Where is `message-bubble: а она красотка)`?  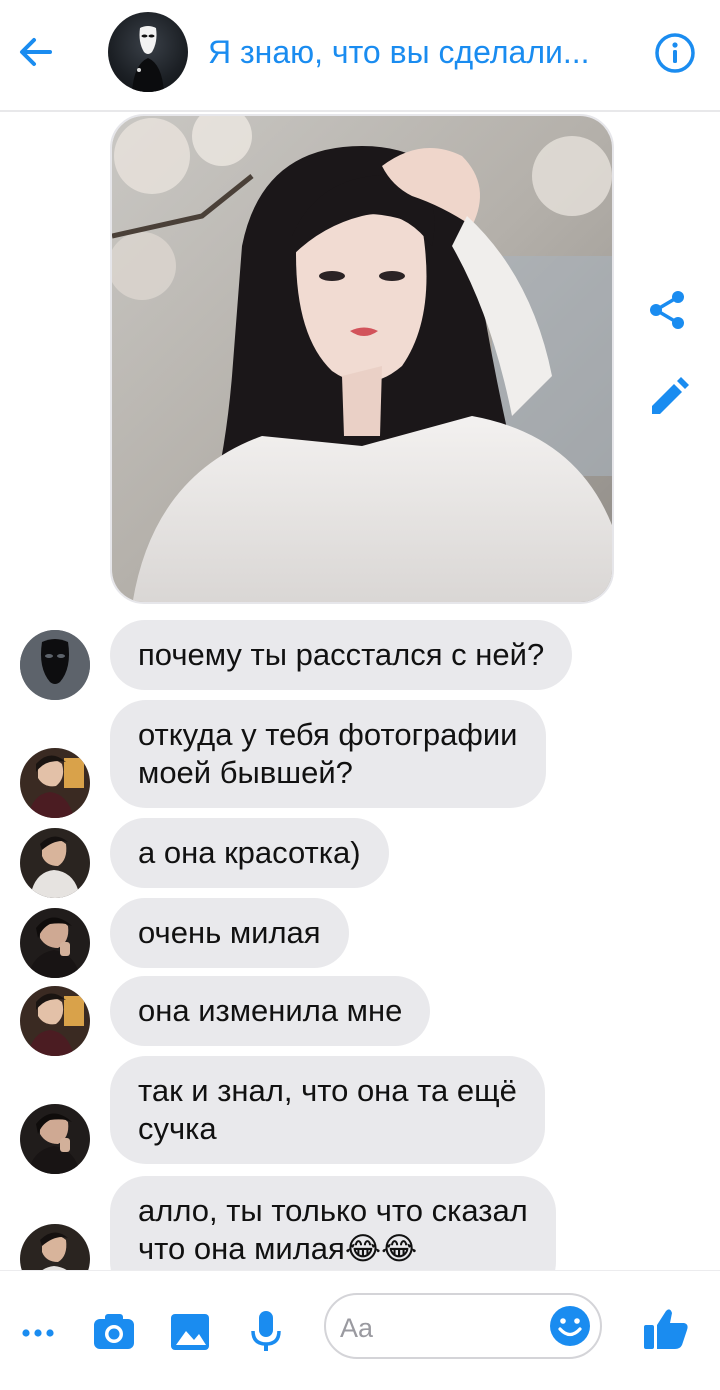
message-bubble: а она красотка) is located at coordinates (249, 853).